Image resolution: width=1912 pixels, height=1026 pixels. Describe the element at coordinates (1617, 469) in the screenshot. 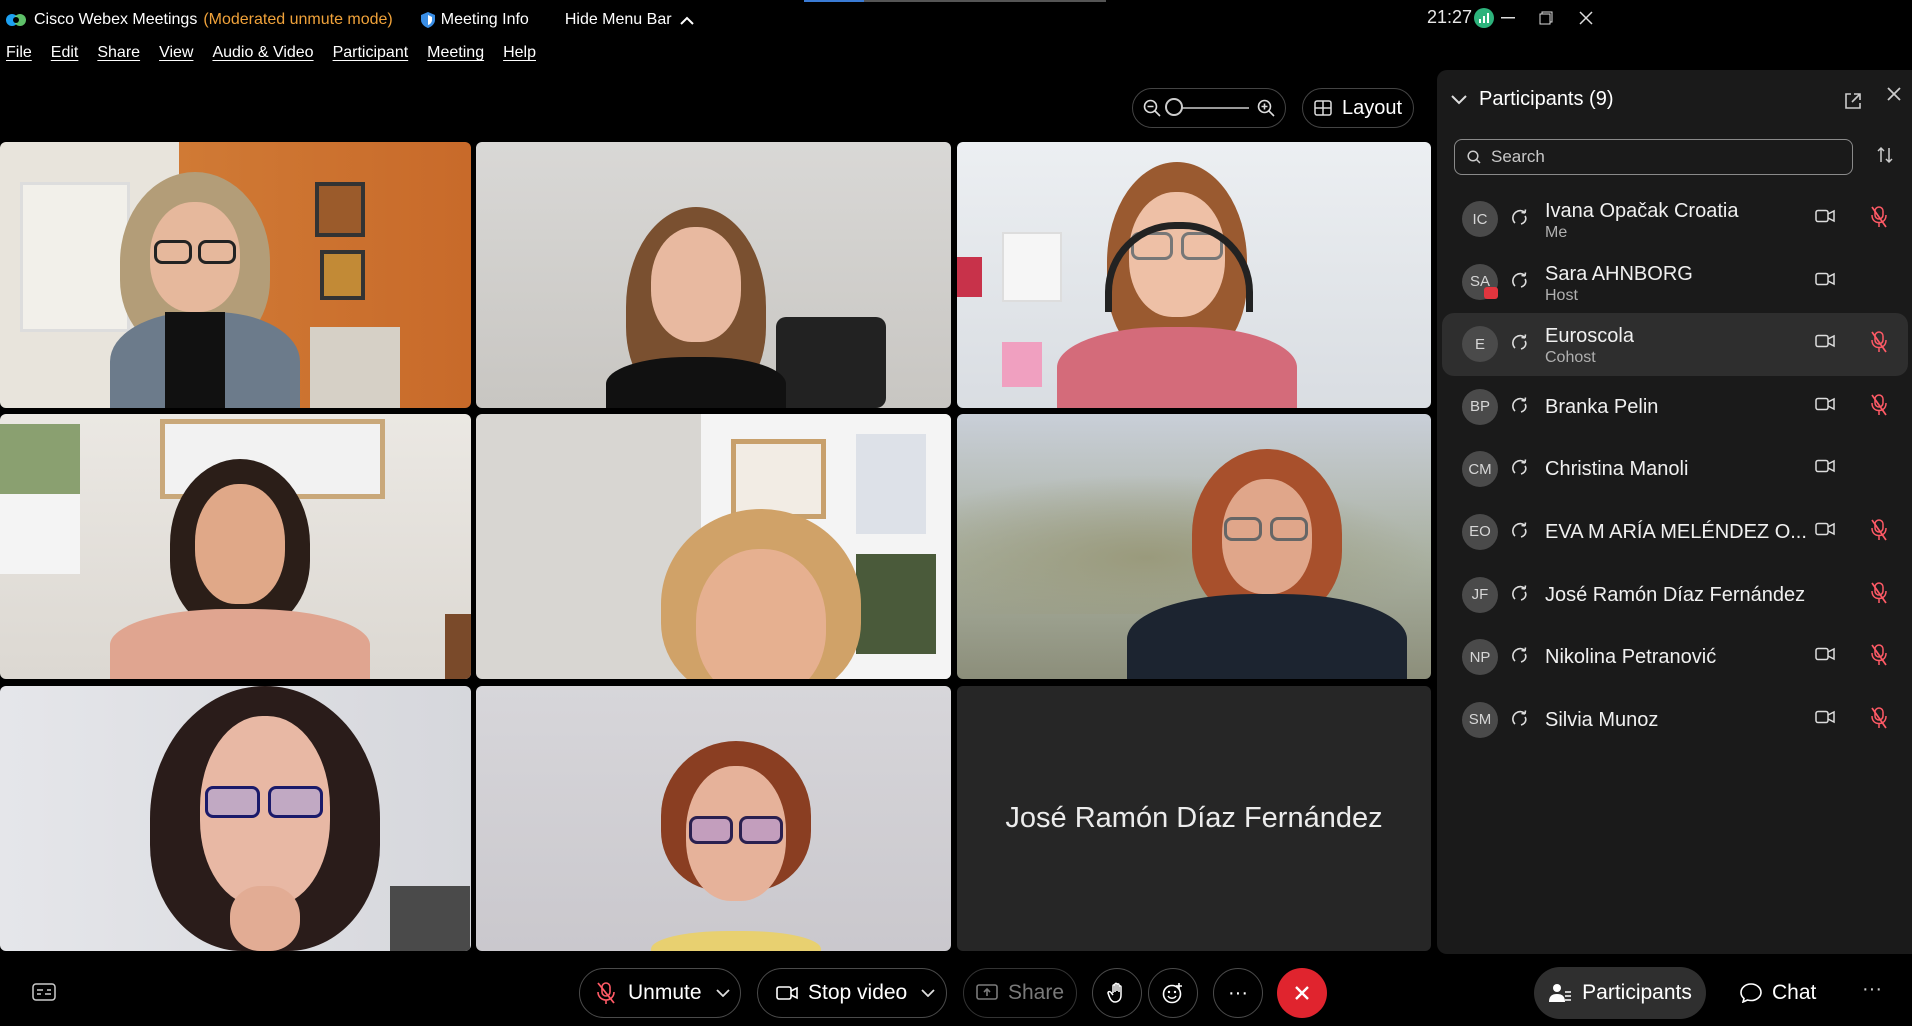

I see `participant-name: Christina Manoli` at that location.